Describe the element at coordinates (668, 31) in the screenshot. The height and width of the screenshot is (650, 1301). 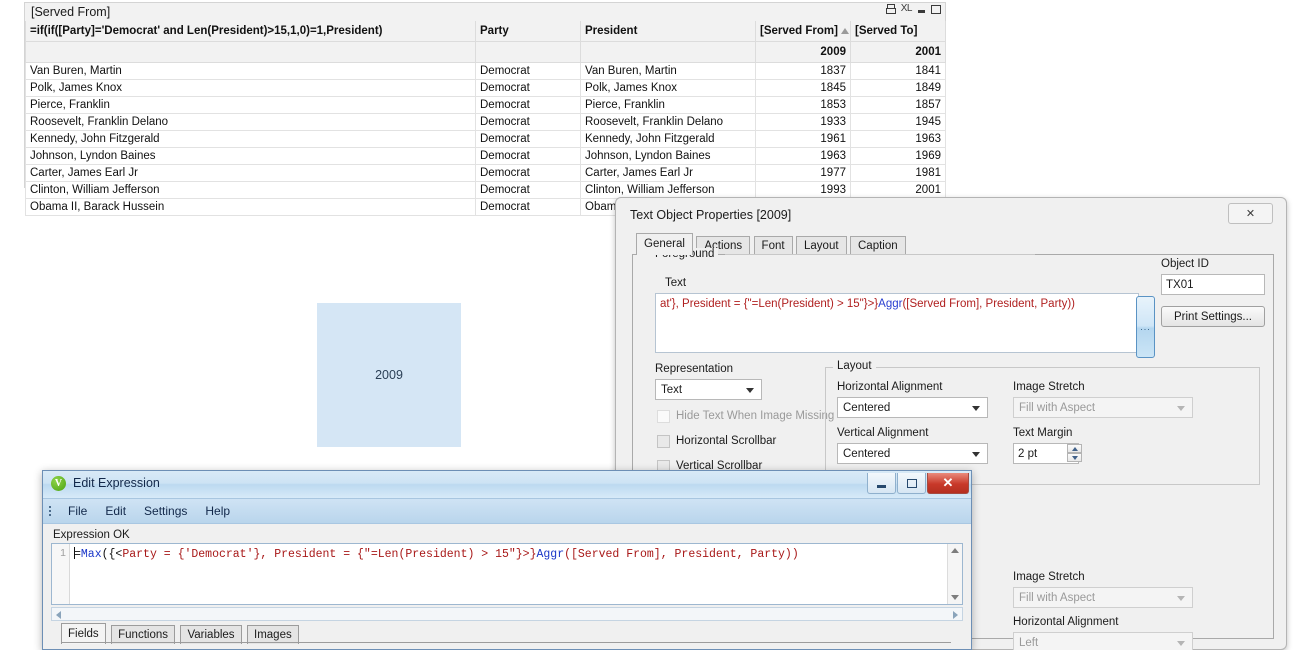
I see `column-header-president: President` at that location.